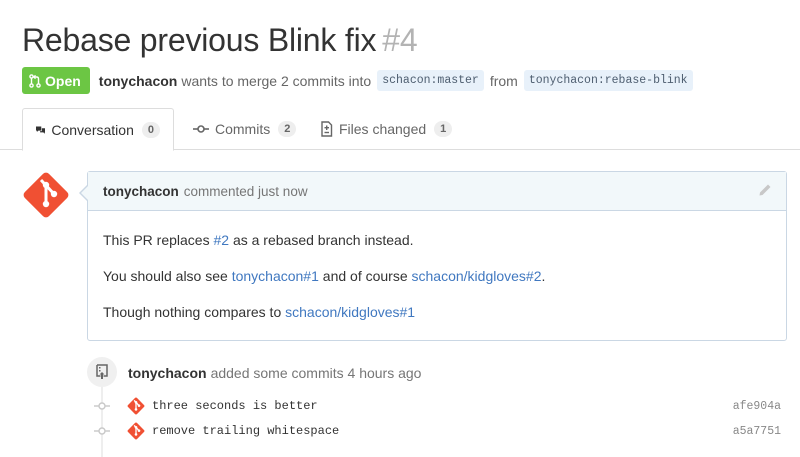 This screenshot has height=457, width=800. What do you see at coordinates (327, 129) in the screenshot?
I see `diff-icon` at bounding box center [327, 129].